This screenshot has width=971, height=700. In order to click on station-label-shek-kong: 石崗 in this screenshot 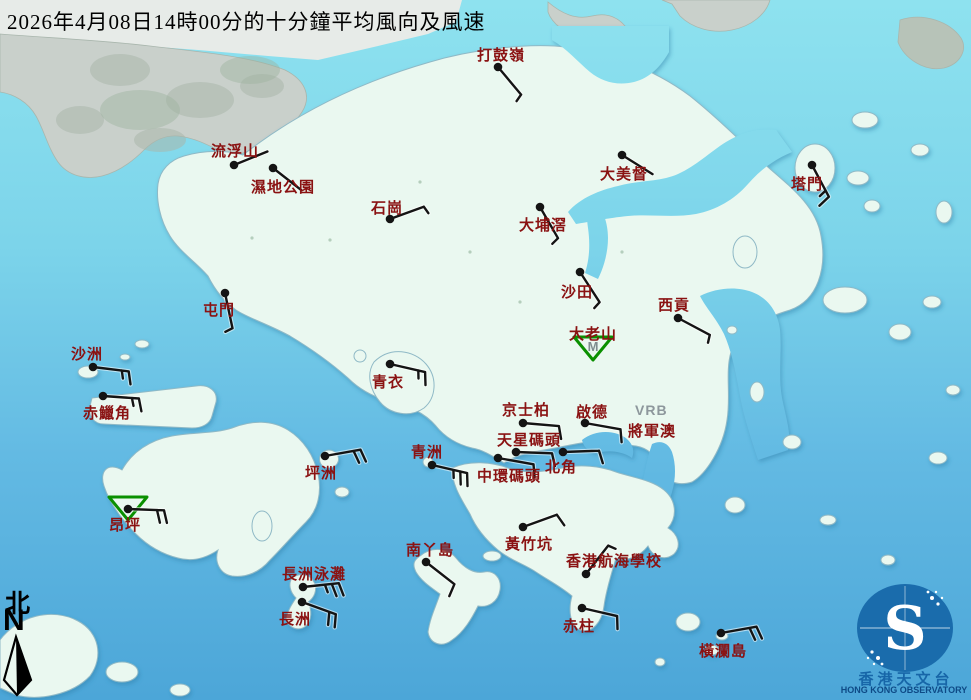, I will do `click(387, 209)`.